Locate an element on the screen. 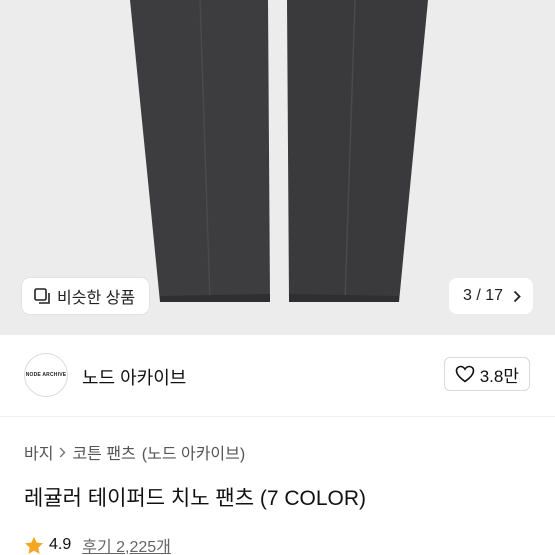 This screenshot has height=555, width=555. like-count: 3.8만 is located at coordinates (499, 376).